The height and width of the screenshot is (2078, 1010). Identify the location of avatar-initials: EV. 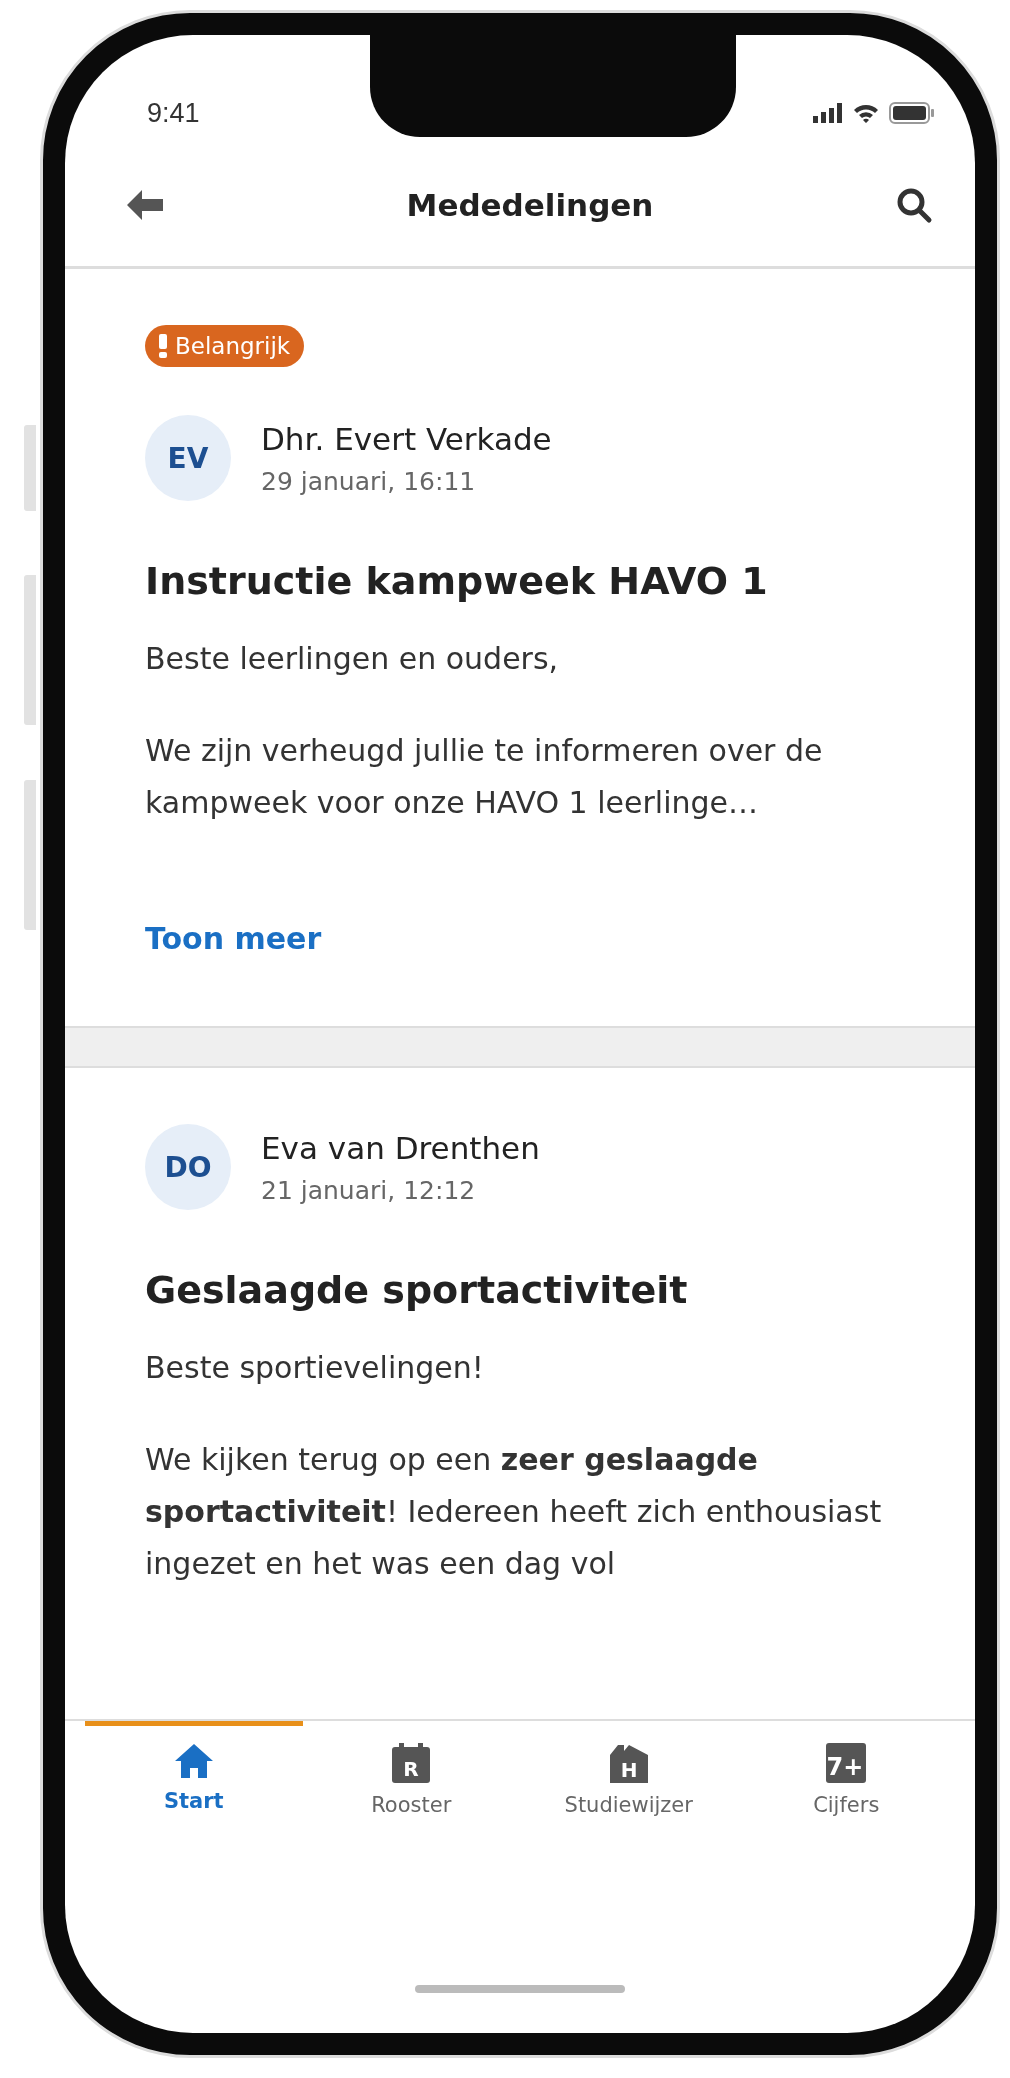
(188, 458).